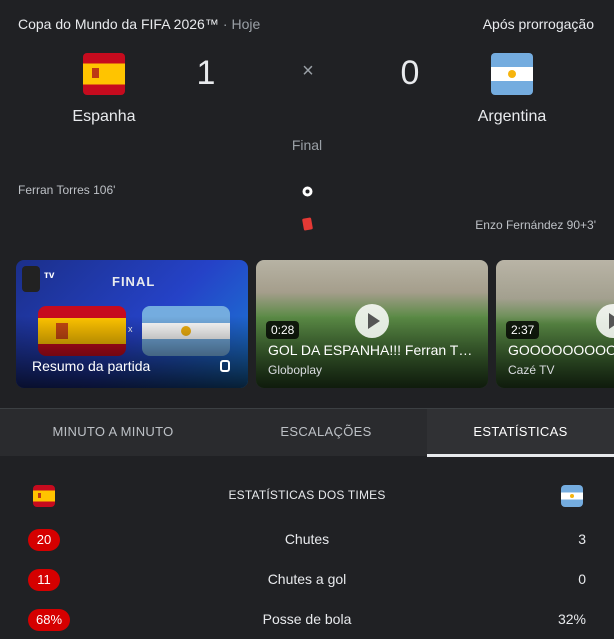 This screenshot has width=614, height=639. What do you see at coordinates (410, 73) in the screenshot?
I see `away-score: 0` at bounding box center [410, 73].